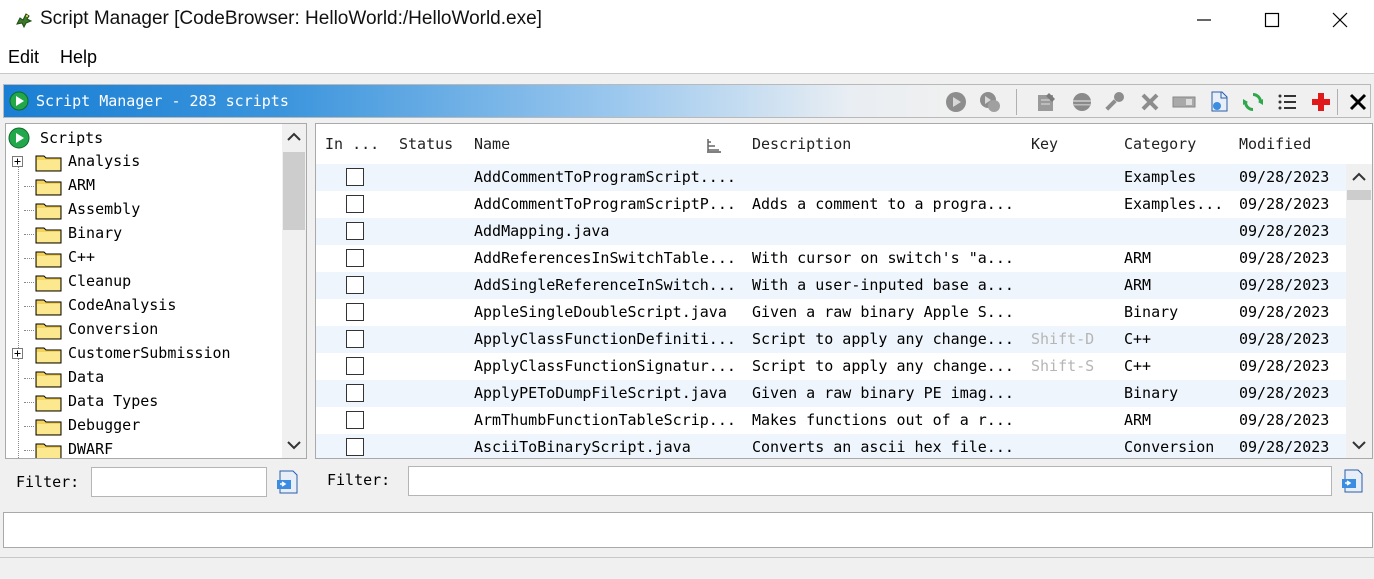 Image resolution: width=1374 pixels, height=579 pixels. Describe the element at coordinates (1359, 195) in the screenshot. I see `table-scroll-thumb` at that location.